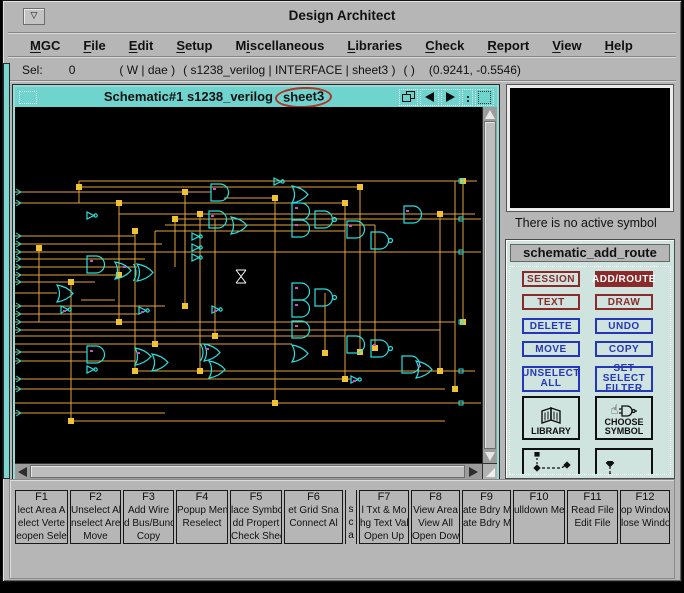  Describe the element at coordinates (623, 467) in the screenshot. I see `add-bus-icon` at that location.